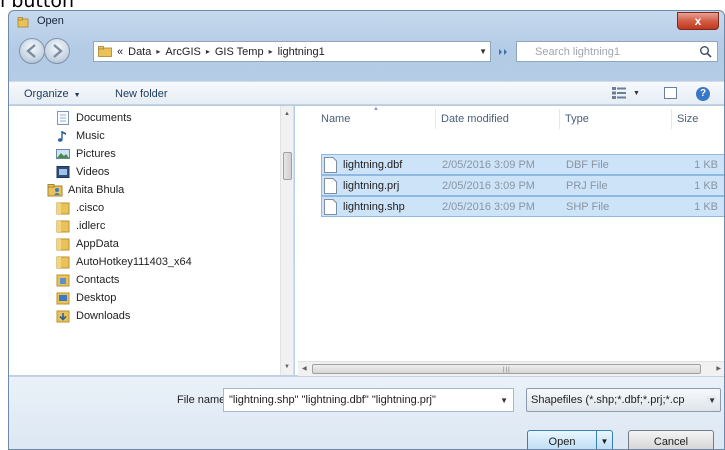  I want to click on tree-item-label: Videos, so click(93, 172).